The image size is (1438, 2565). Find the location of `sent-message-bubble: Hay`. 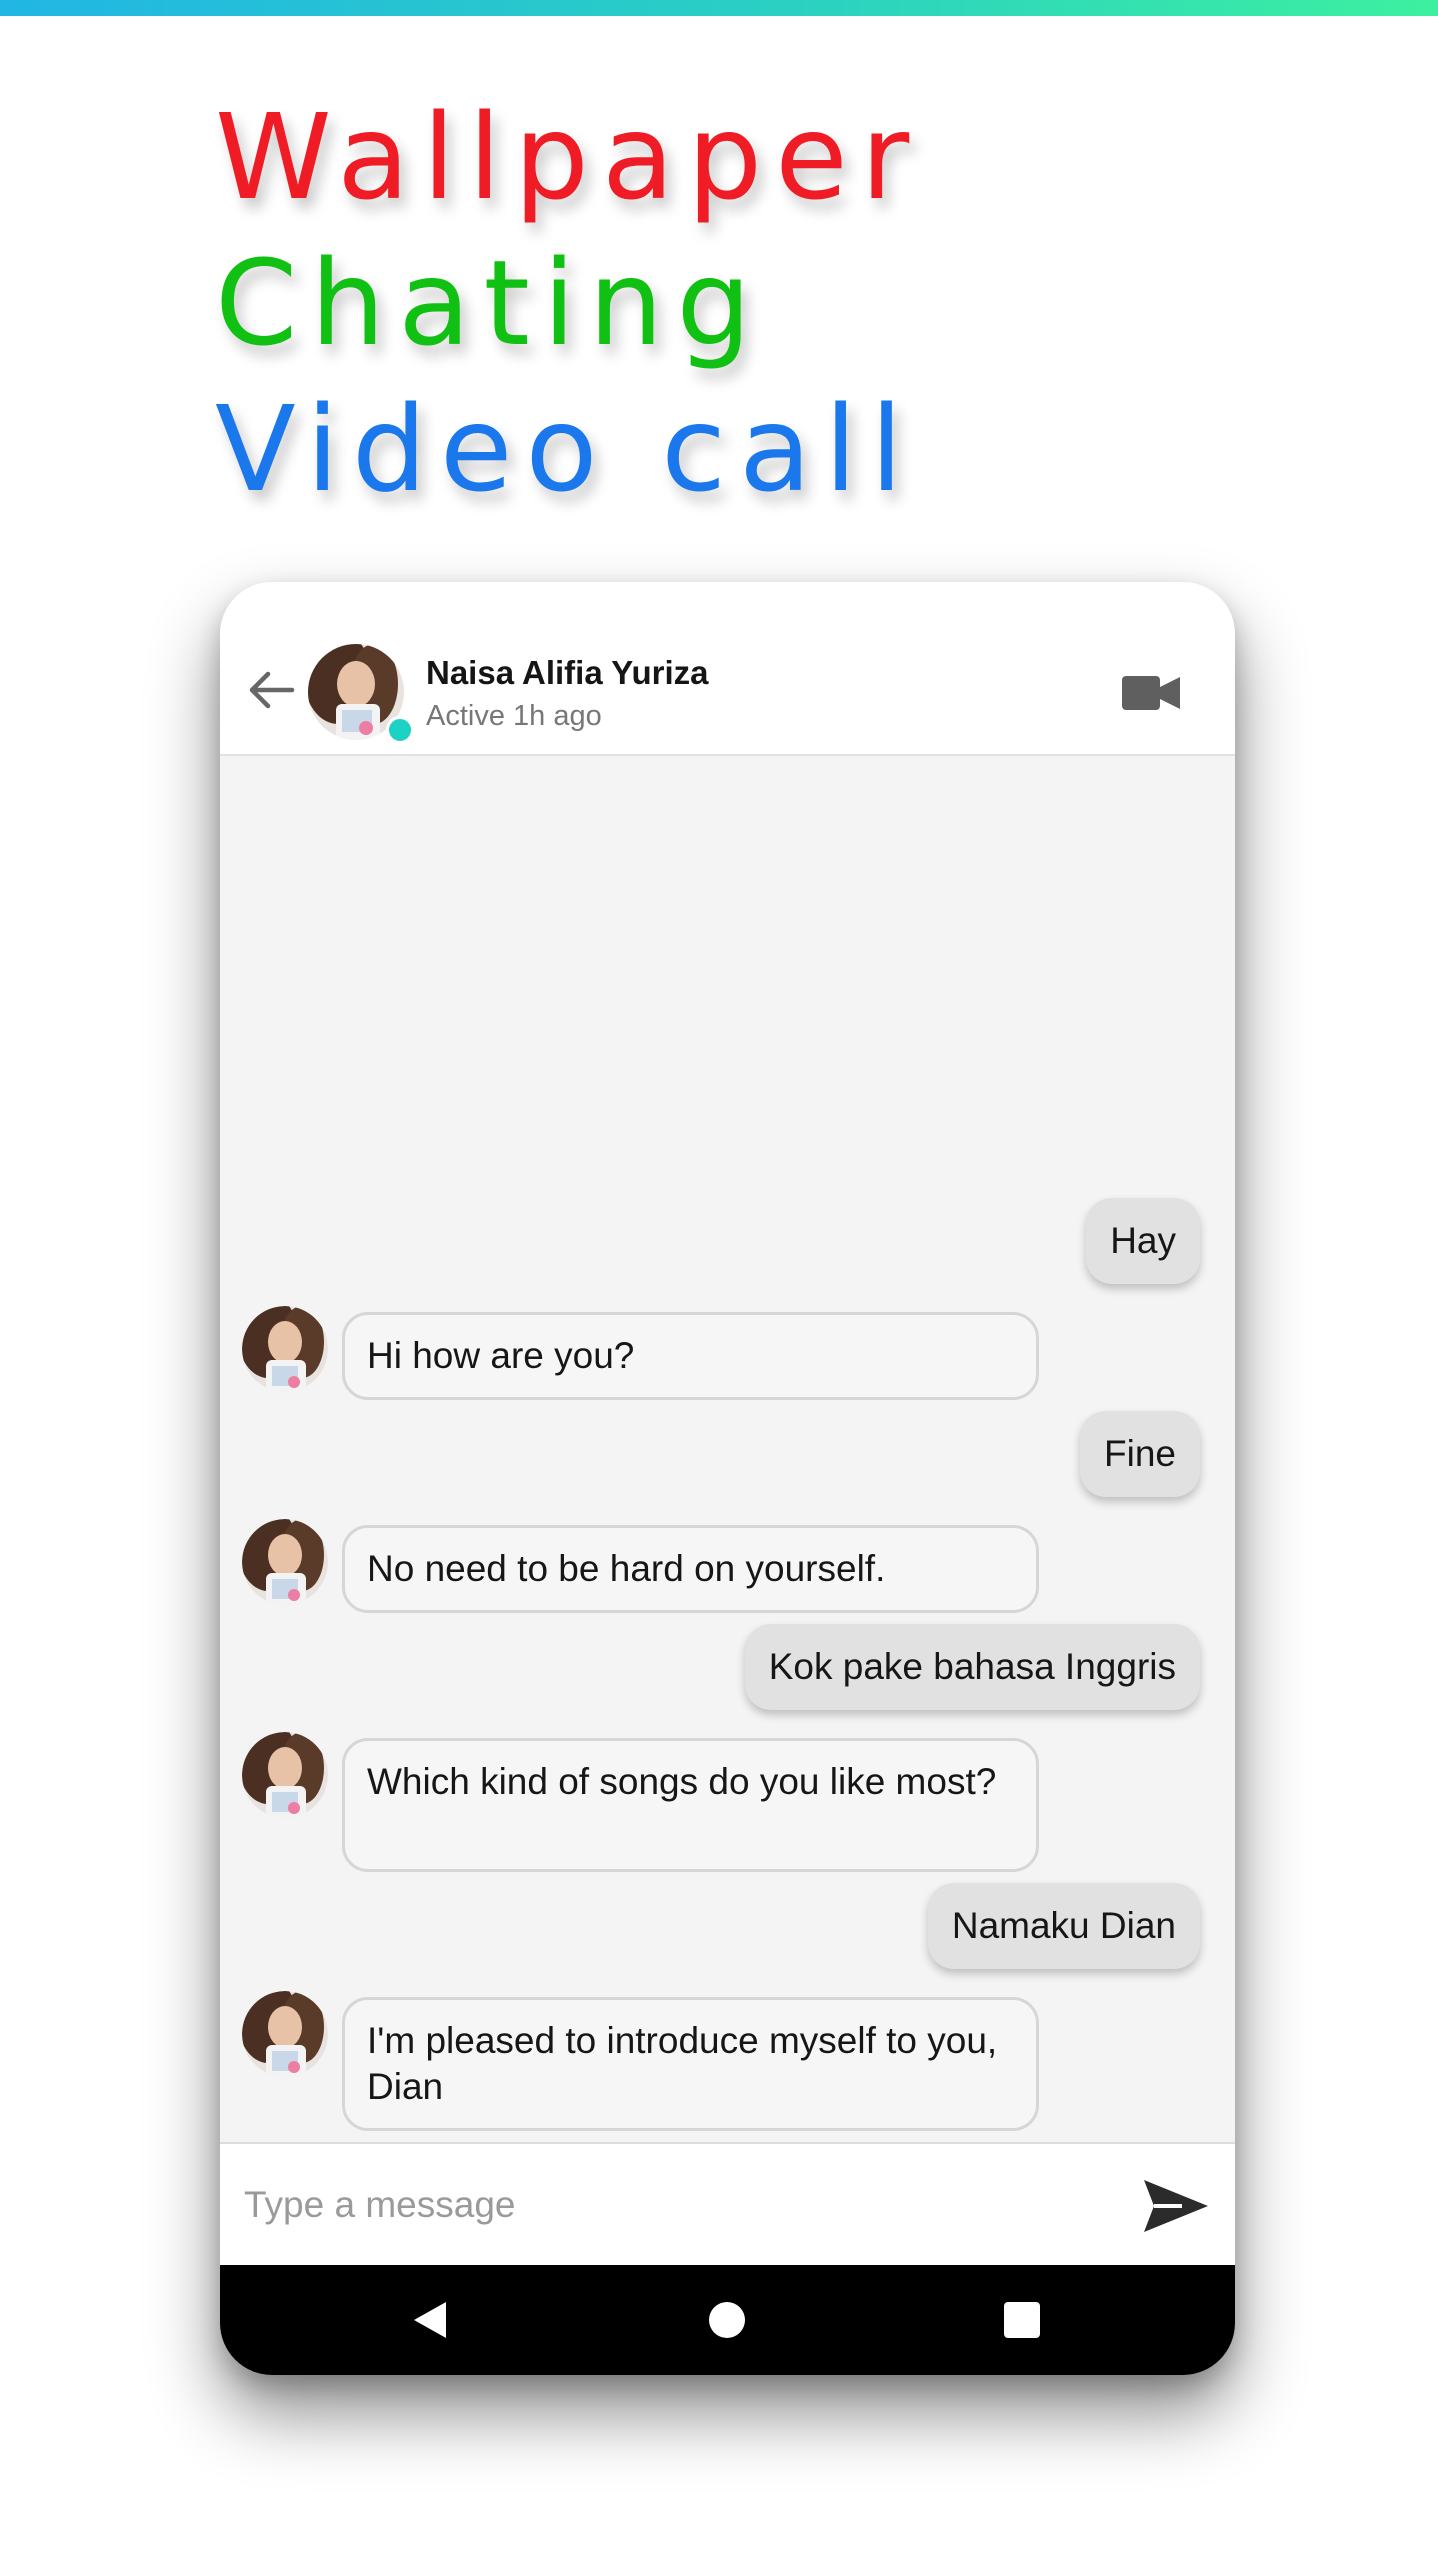

sent-message-bubble: Hay is located at coordinates (1143, 1241).